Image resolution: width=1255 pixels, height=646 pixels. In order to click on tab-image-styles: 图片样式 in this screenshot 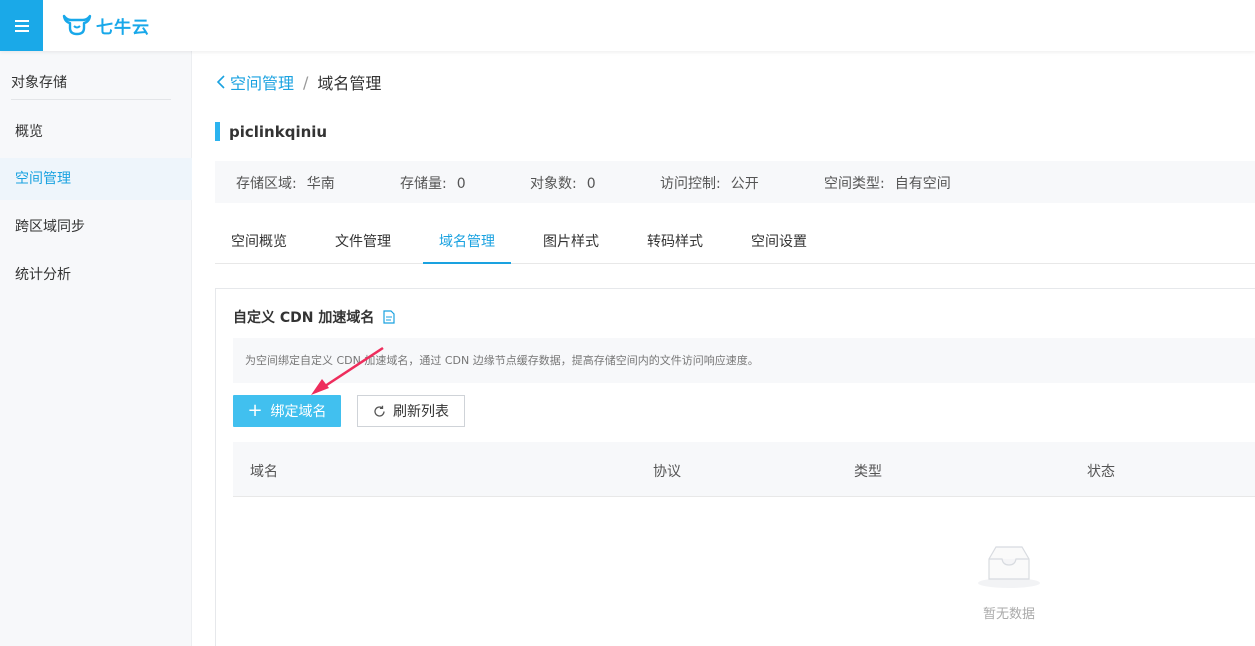, I will do `click(571, 242)`.